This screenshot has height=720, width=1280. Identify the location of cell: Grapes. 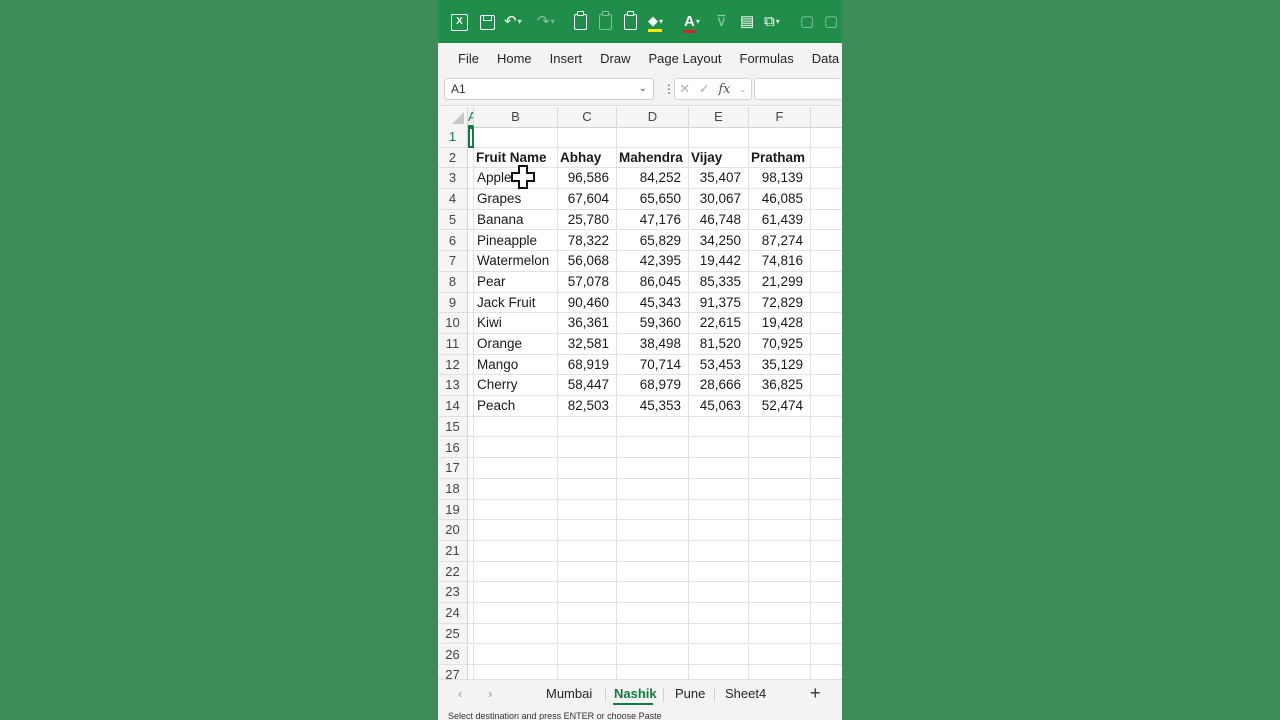
(516, 199).